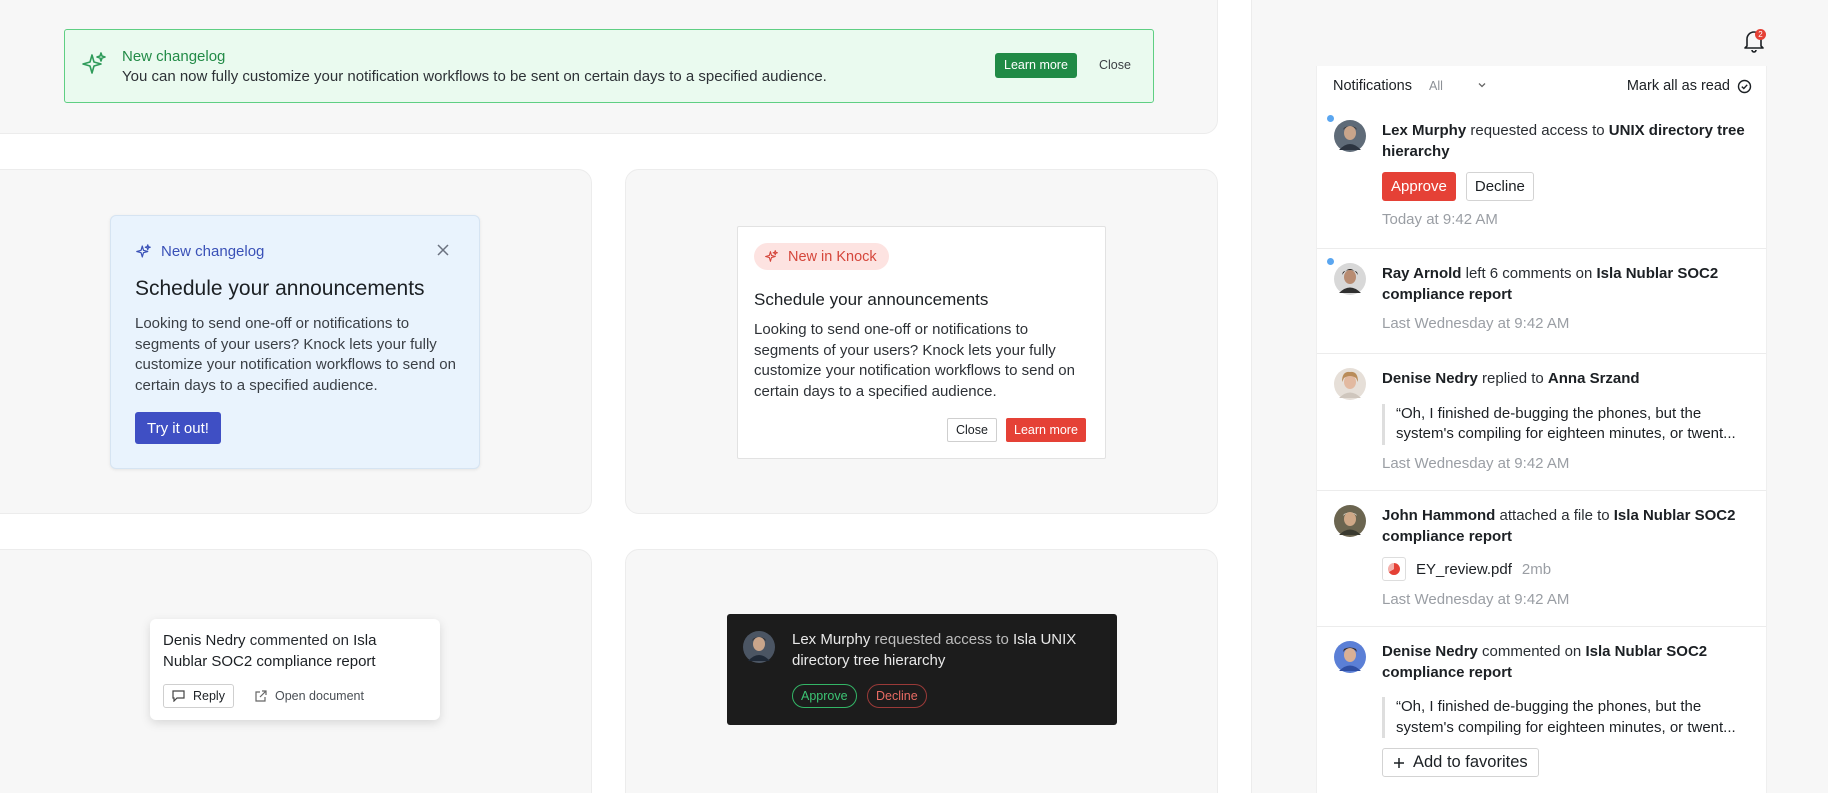 The image size is (1828, 793). I want to click on banner-learn-more-button: Learn more, so click(1036, 65).